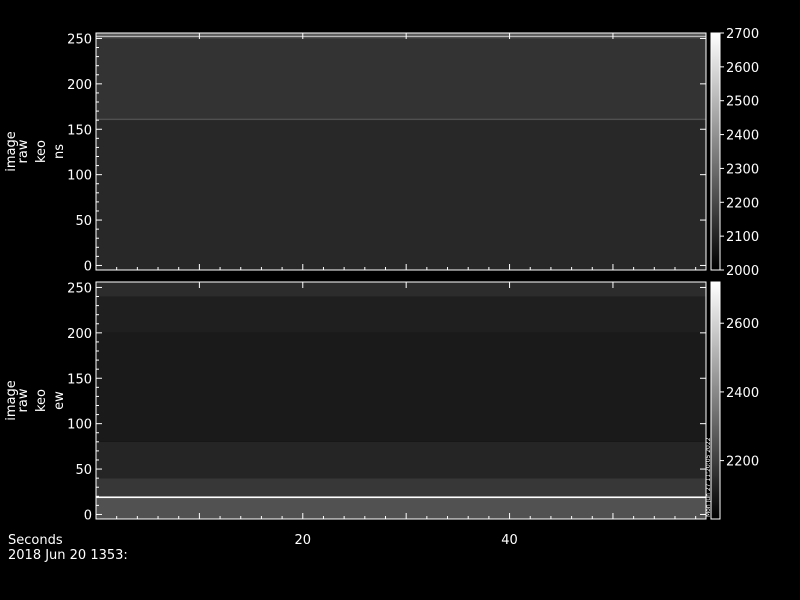 The width and height of the screenshot is (800, 600). What do you see at coordinates (742, 169) in the screenshot?
I see `colorbar-tick-label: 2300` at bounding box center [742, 169].